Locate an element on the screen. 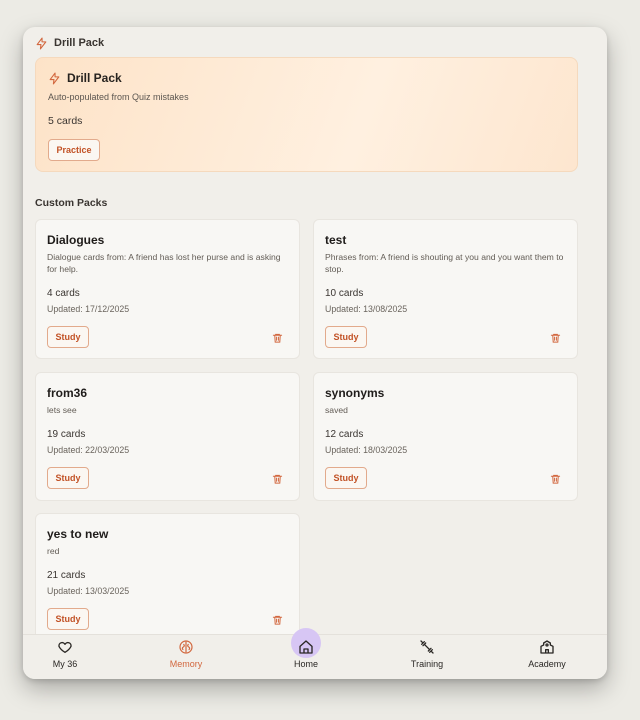  nav-item-memory: Memory is located at coordinates (186, 654).